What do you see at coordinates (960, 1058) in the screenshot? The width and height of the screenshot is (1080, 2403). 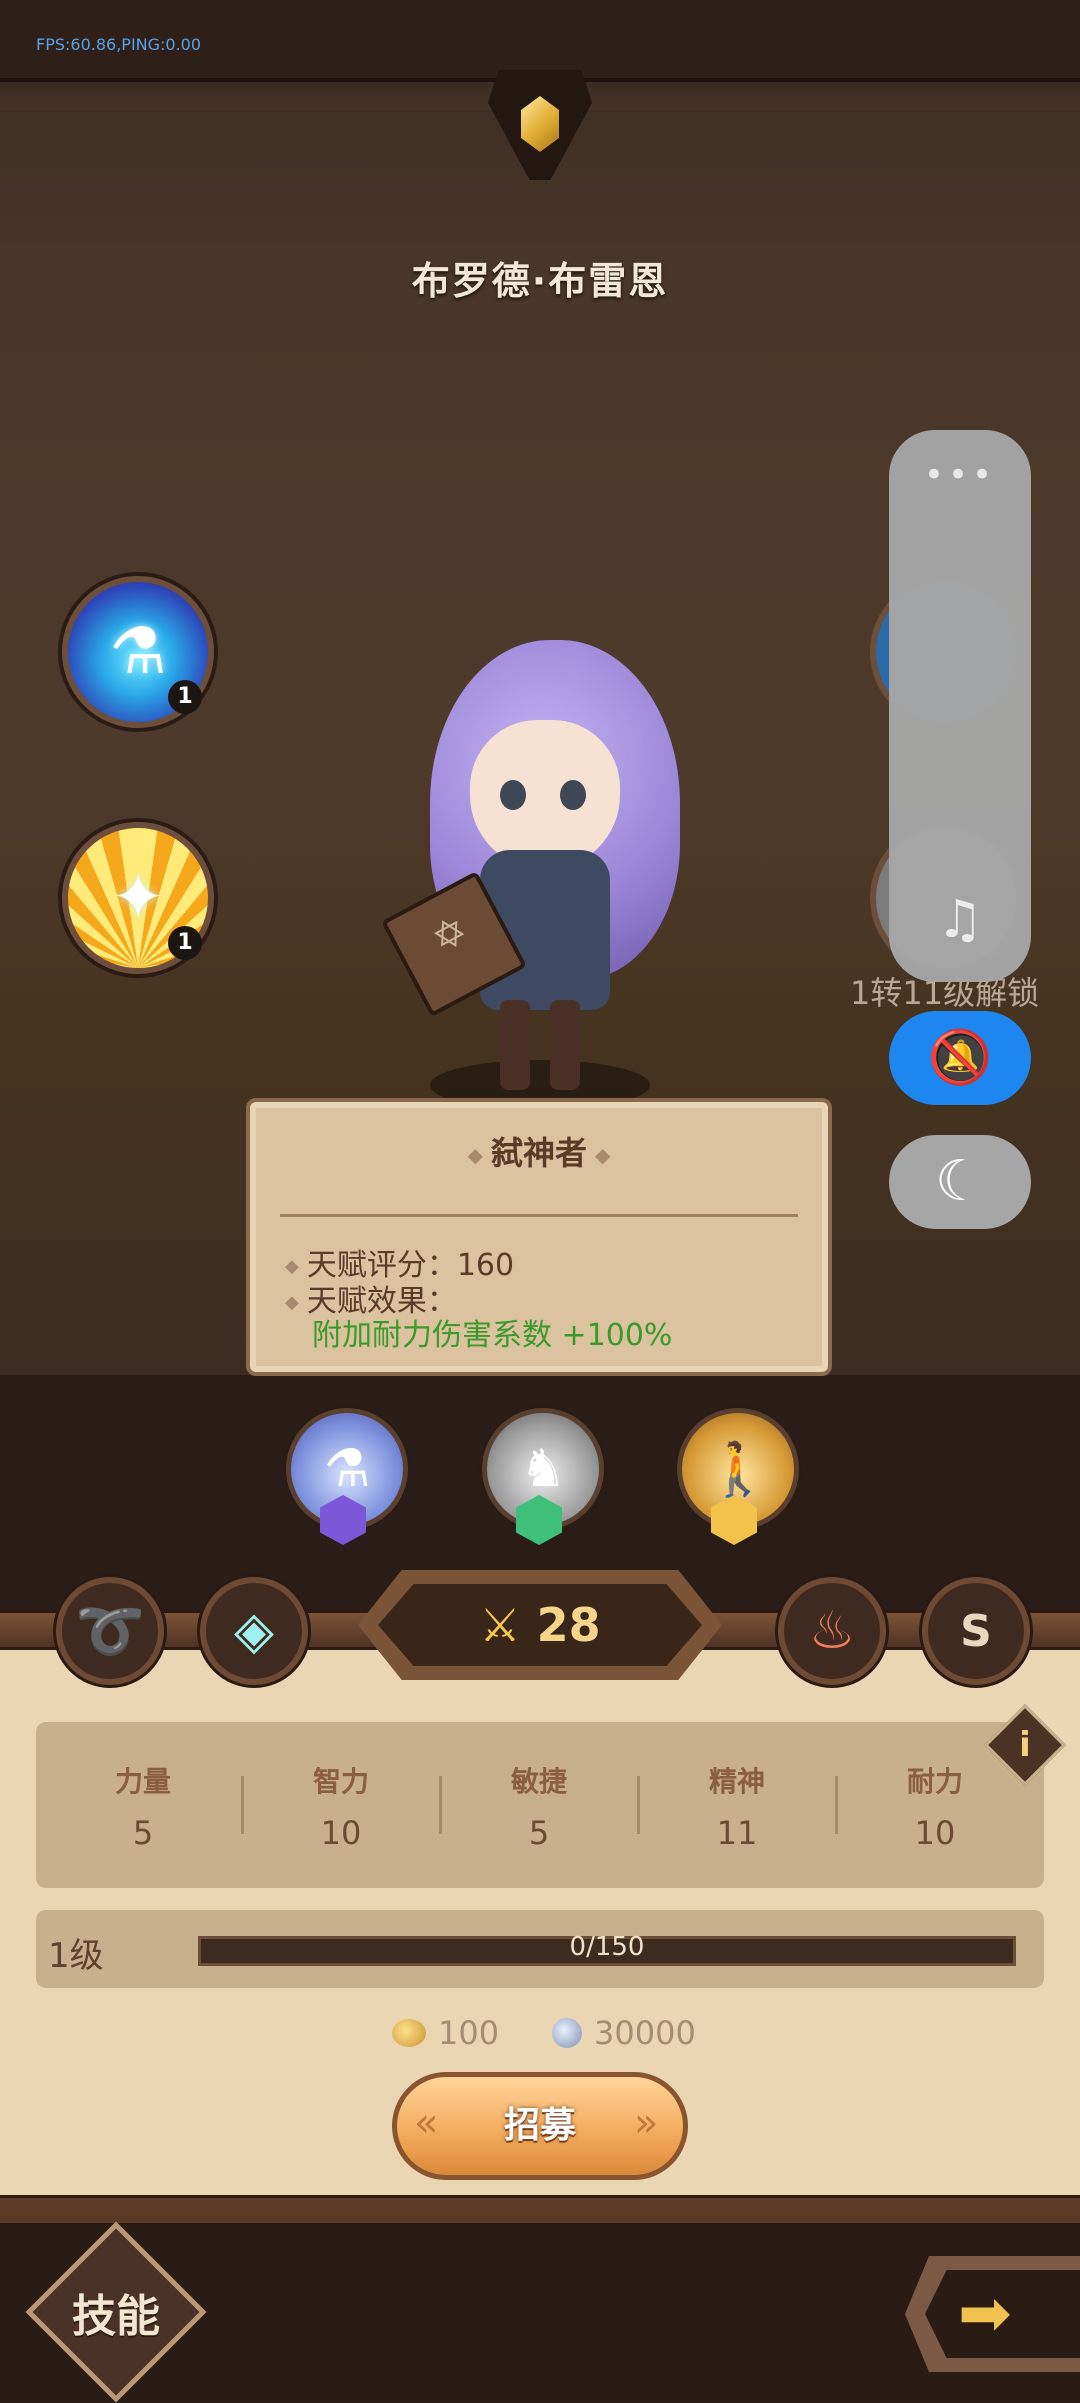 I see `bell-off-button: 🔕` at bounding box center [960, 1058].